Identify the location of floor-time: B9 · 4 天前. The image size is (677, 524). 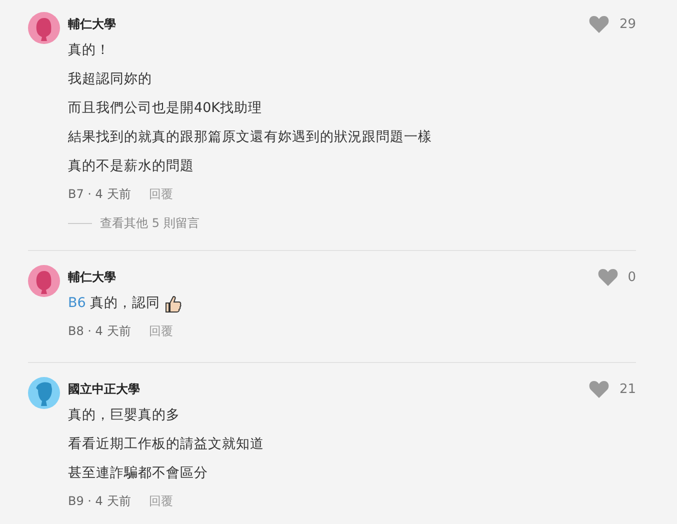
(99, 501).